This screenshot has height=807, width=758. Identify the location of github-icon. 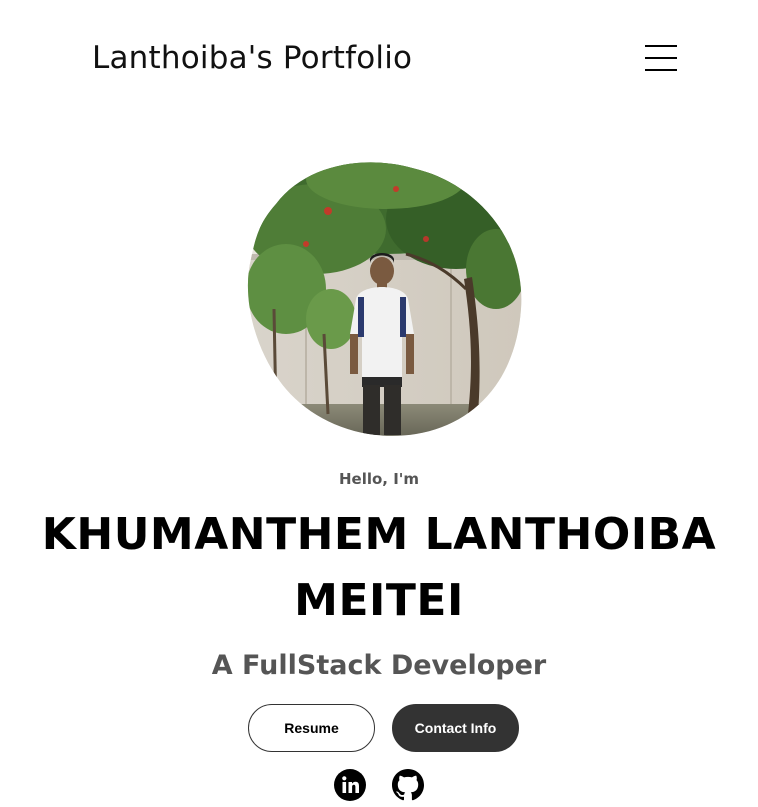
(408, 785).